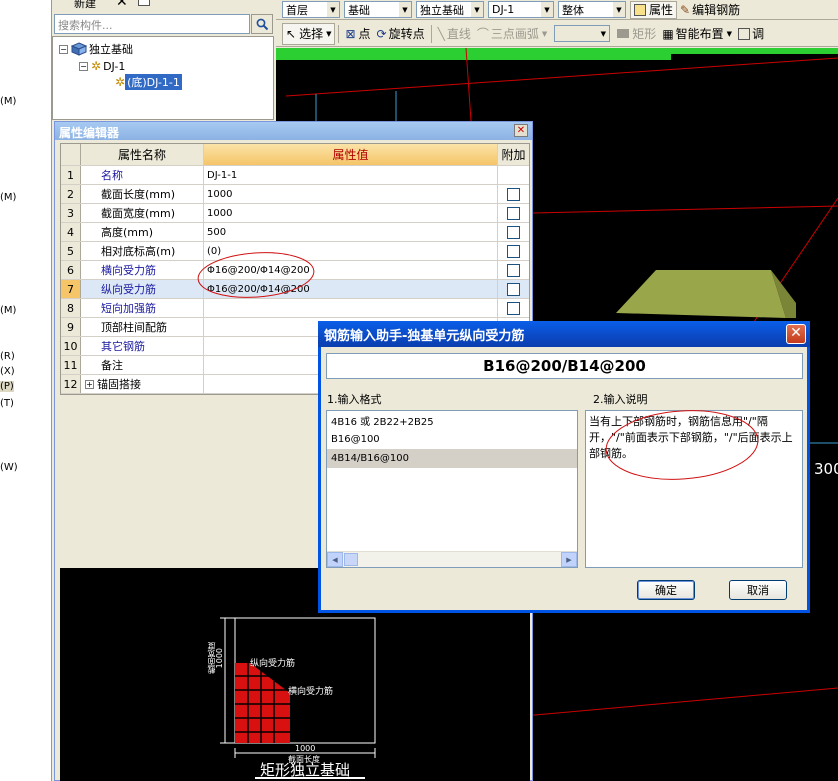 This screenshot has height=781, width=838. I want to click on property-name: 名称, so click(142, 175).